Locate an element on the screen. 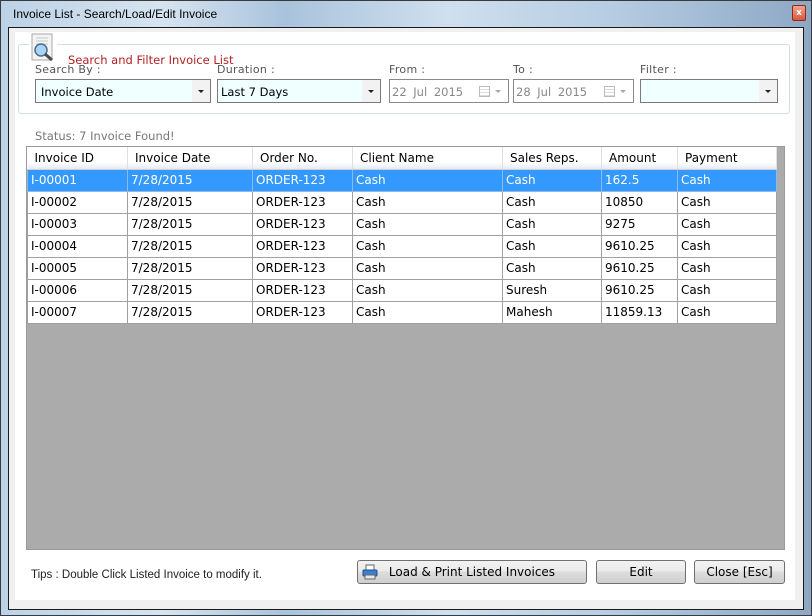 This screenshot has width=812, height=616. table-cell: I-00005 is located at coordinates (77, 268).